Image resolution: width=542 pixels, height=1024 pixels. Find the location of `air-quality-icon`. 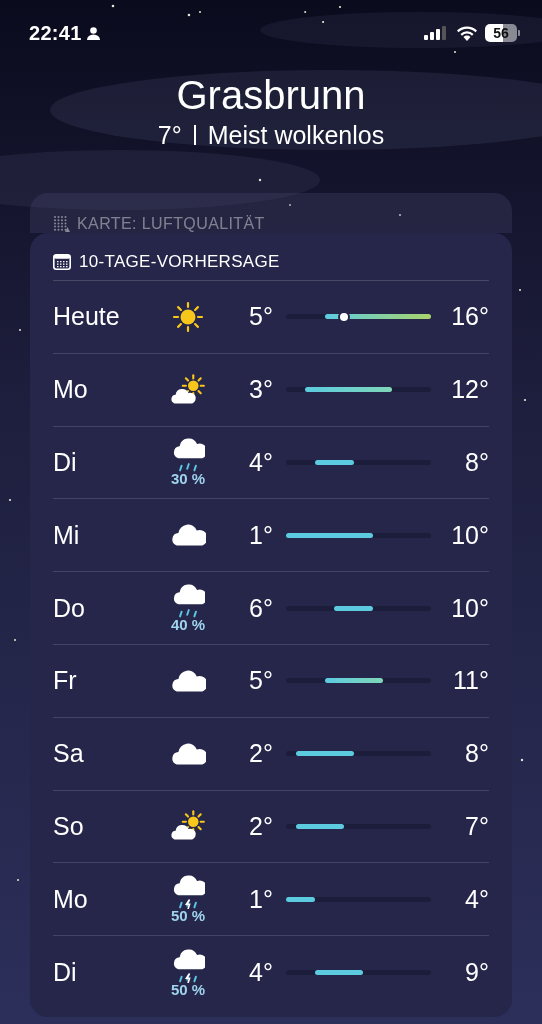

air-quality-icon is located at coordinates (62, 224).